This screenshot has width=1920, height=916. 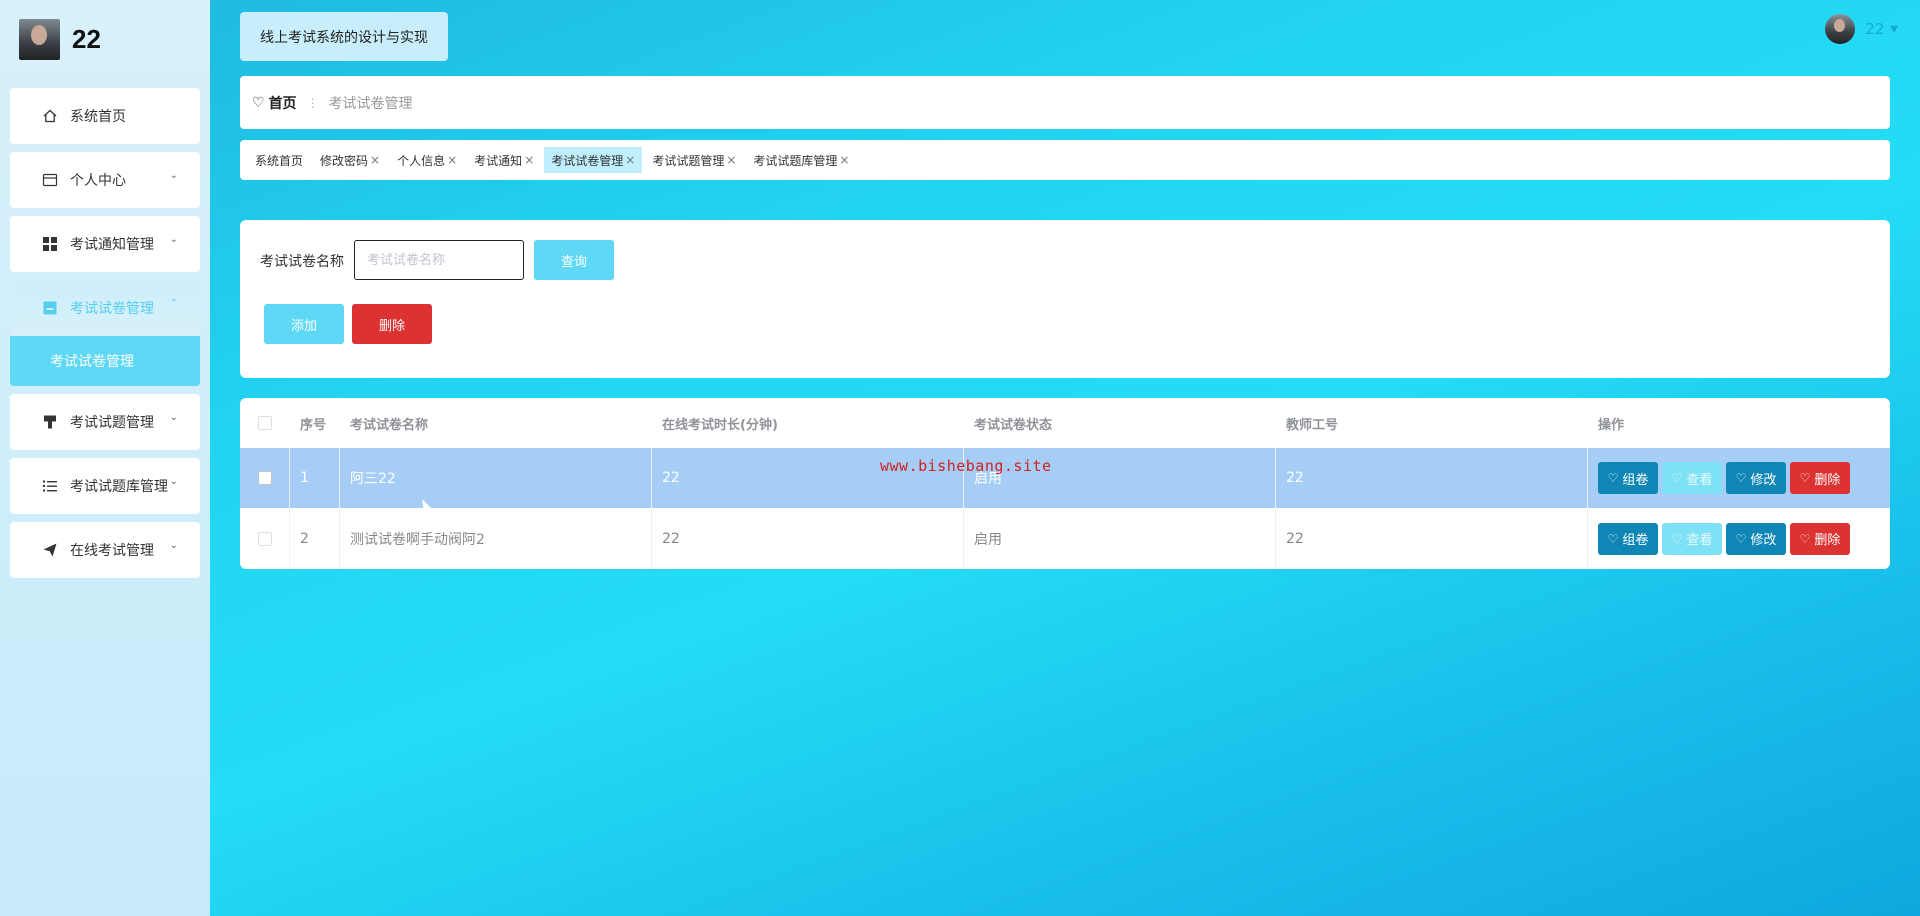 I want to click on brand-name: 22, so click(x=86, y=38).